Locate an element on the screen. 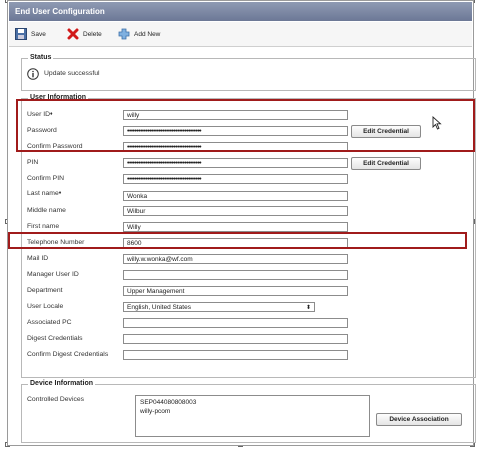 The height and width of the screenshot is (451, 481). add-new-label: Add New is located at coordinates (147, 34).